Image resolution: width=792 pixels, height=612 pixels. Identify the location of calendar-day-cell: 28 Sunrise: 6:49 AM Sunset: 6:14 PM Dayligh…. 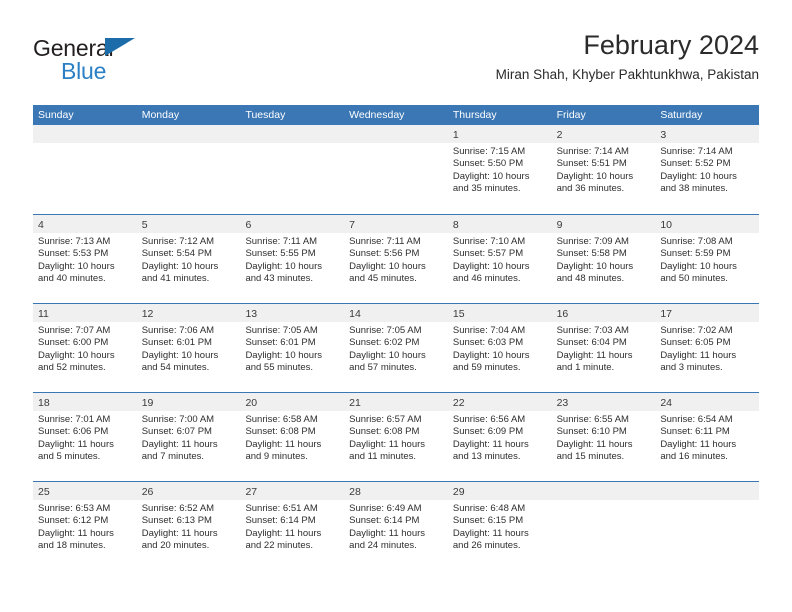
(396, 526).